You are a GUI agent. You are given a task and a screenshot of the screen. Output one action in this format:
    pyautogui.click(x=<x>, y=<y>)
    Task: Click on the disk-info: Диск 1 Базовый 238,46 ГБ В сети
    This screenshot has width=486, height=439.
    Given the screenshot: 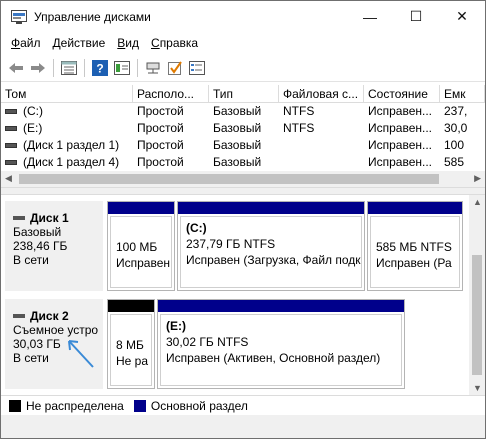 What is the action you would take?
    pyautogui.click(x=54, y=246)
    